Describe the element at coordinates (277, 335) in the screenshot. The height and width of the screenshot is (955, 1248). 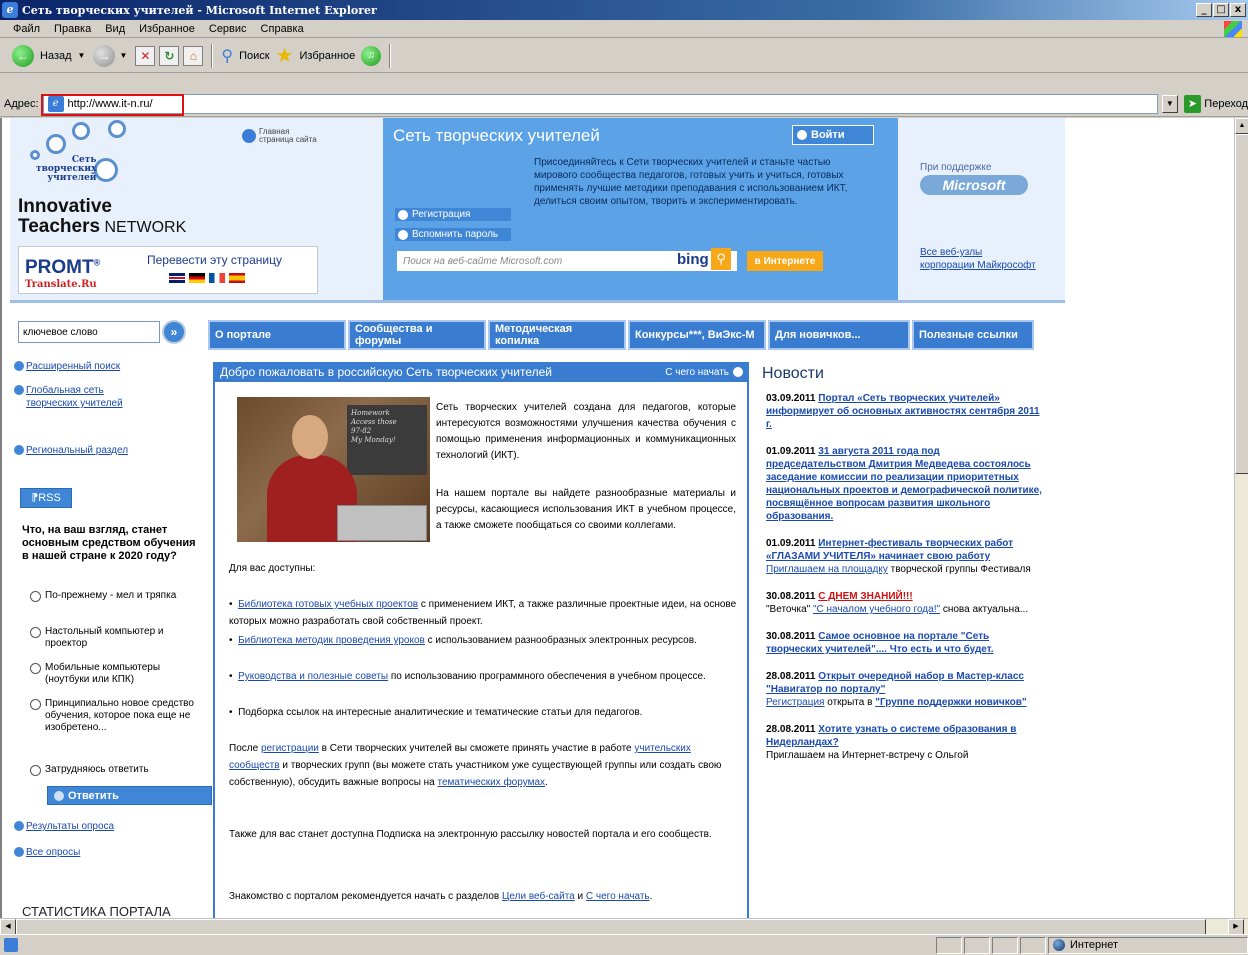
I see `nav-tab-about: О портале` at that location.